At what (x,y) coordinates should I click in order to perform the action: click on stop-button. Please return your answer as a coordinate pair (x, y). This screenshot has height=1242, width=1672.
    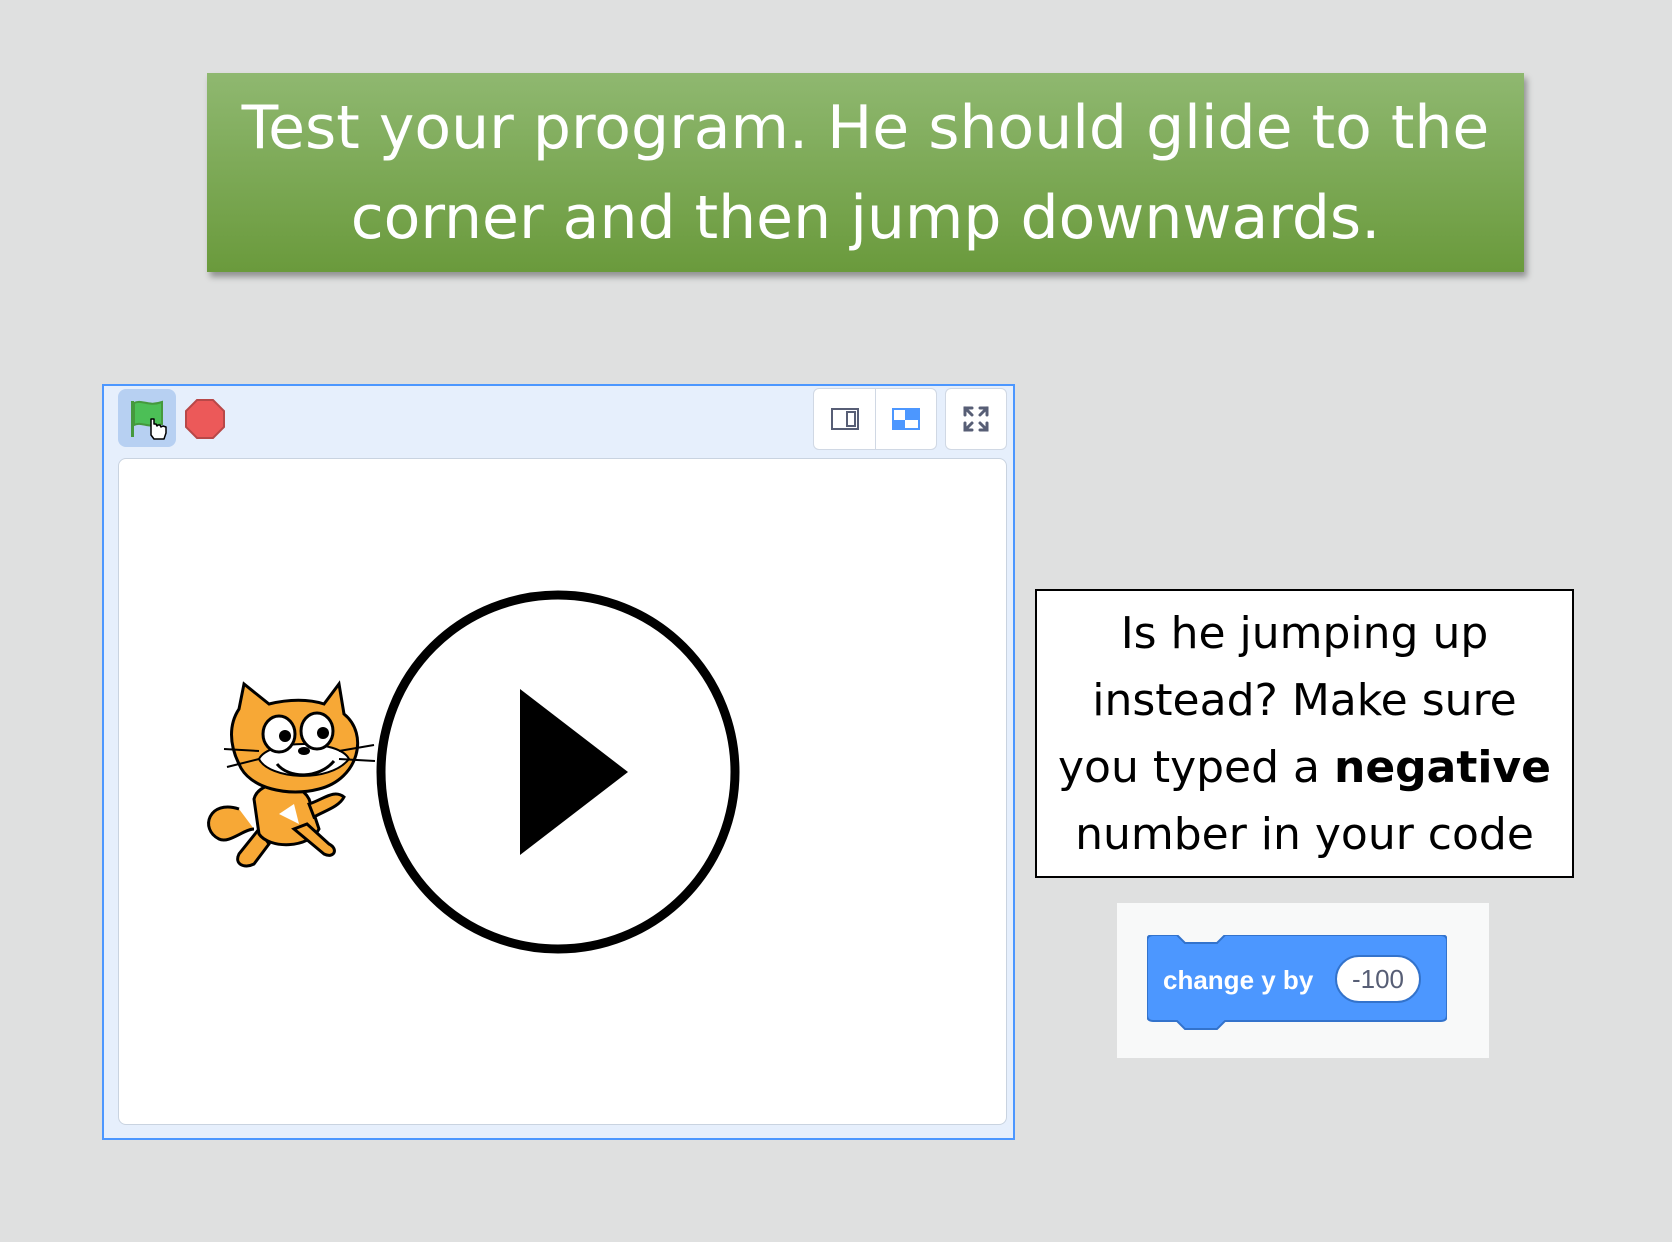
    Looking at the image, I should click on (205, 419).